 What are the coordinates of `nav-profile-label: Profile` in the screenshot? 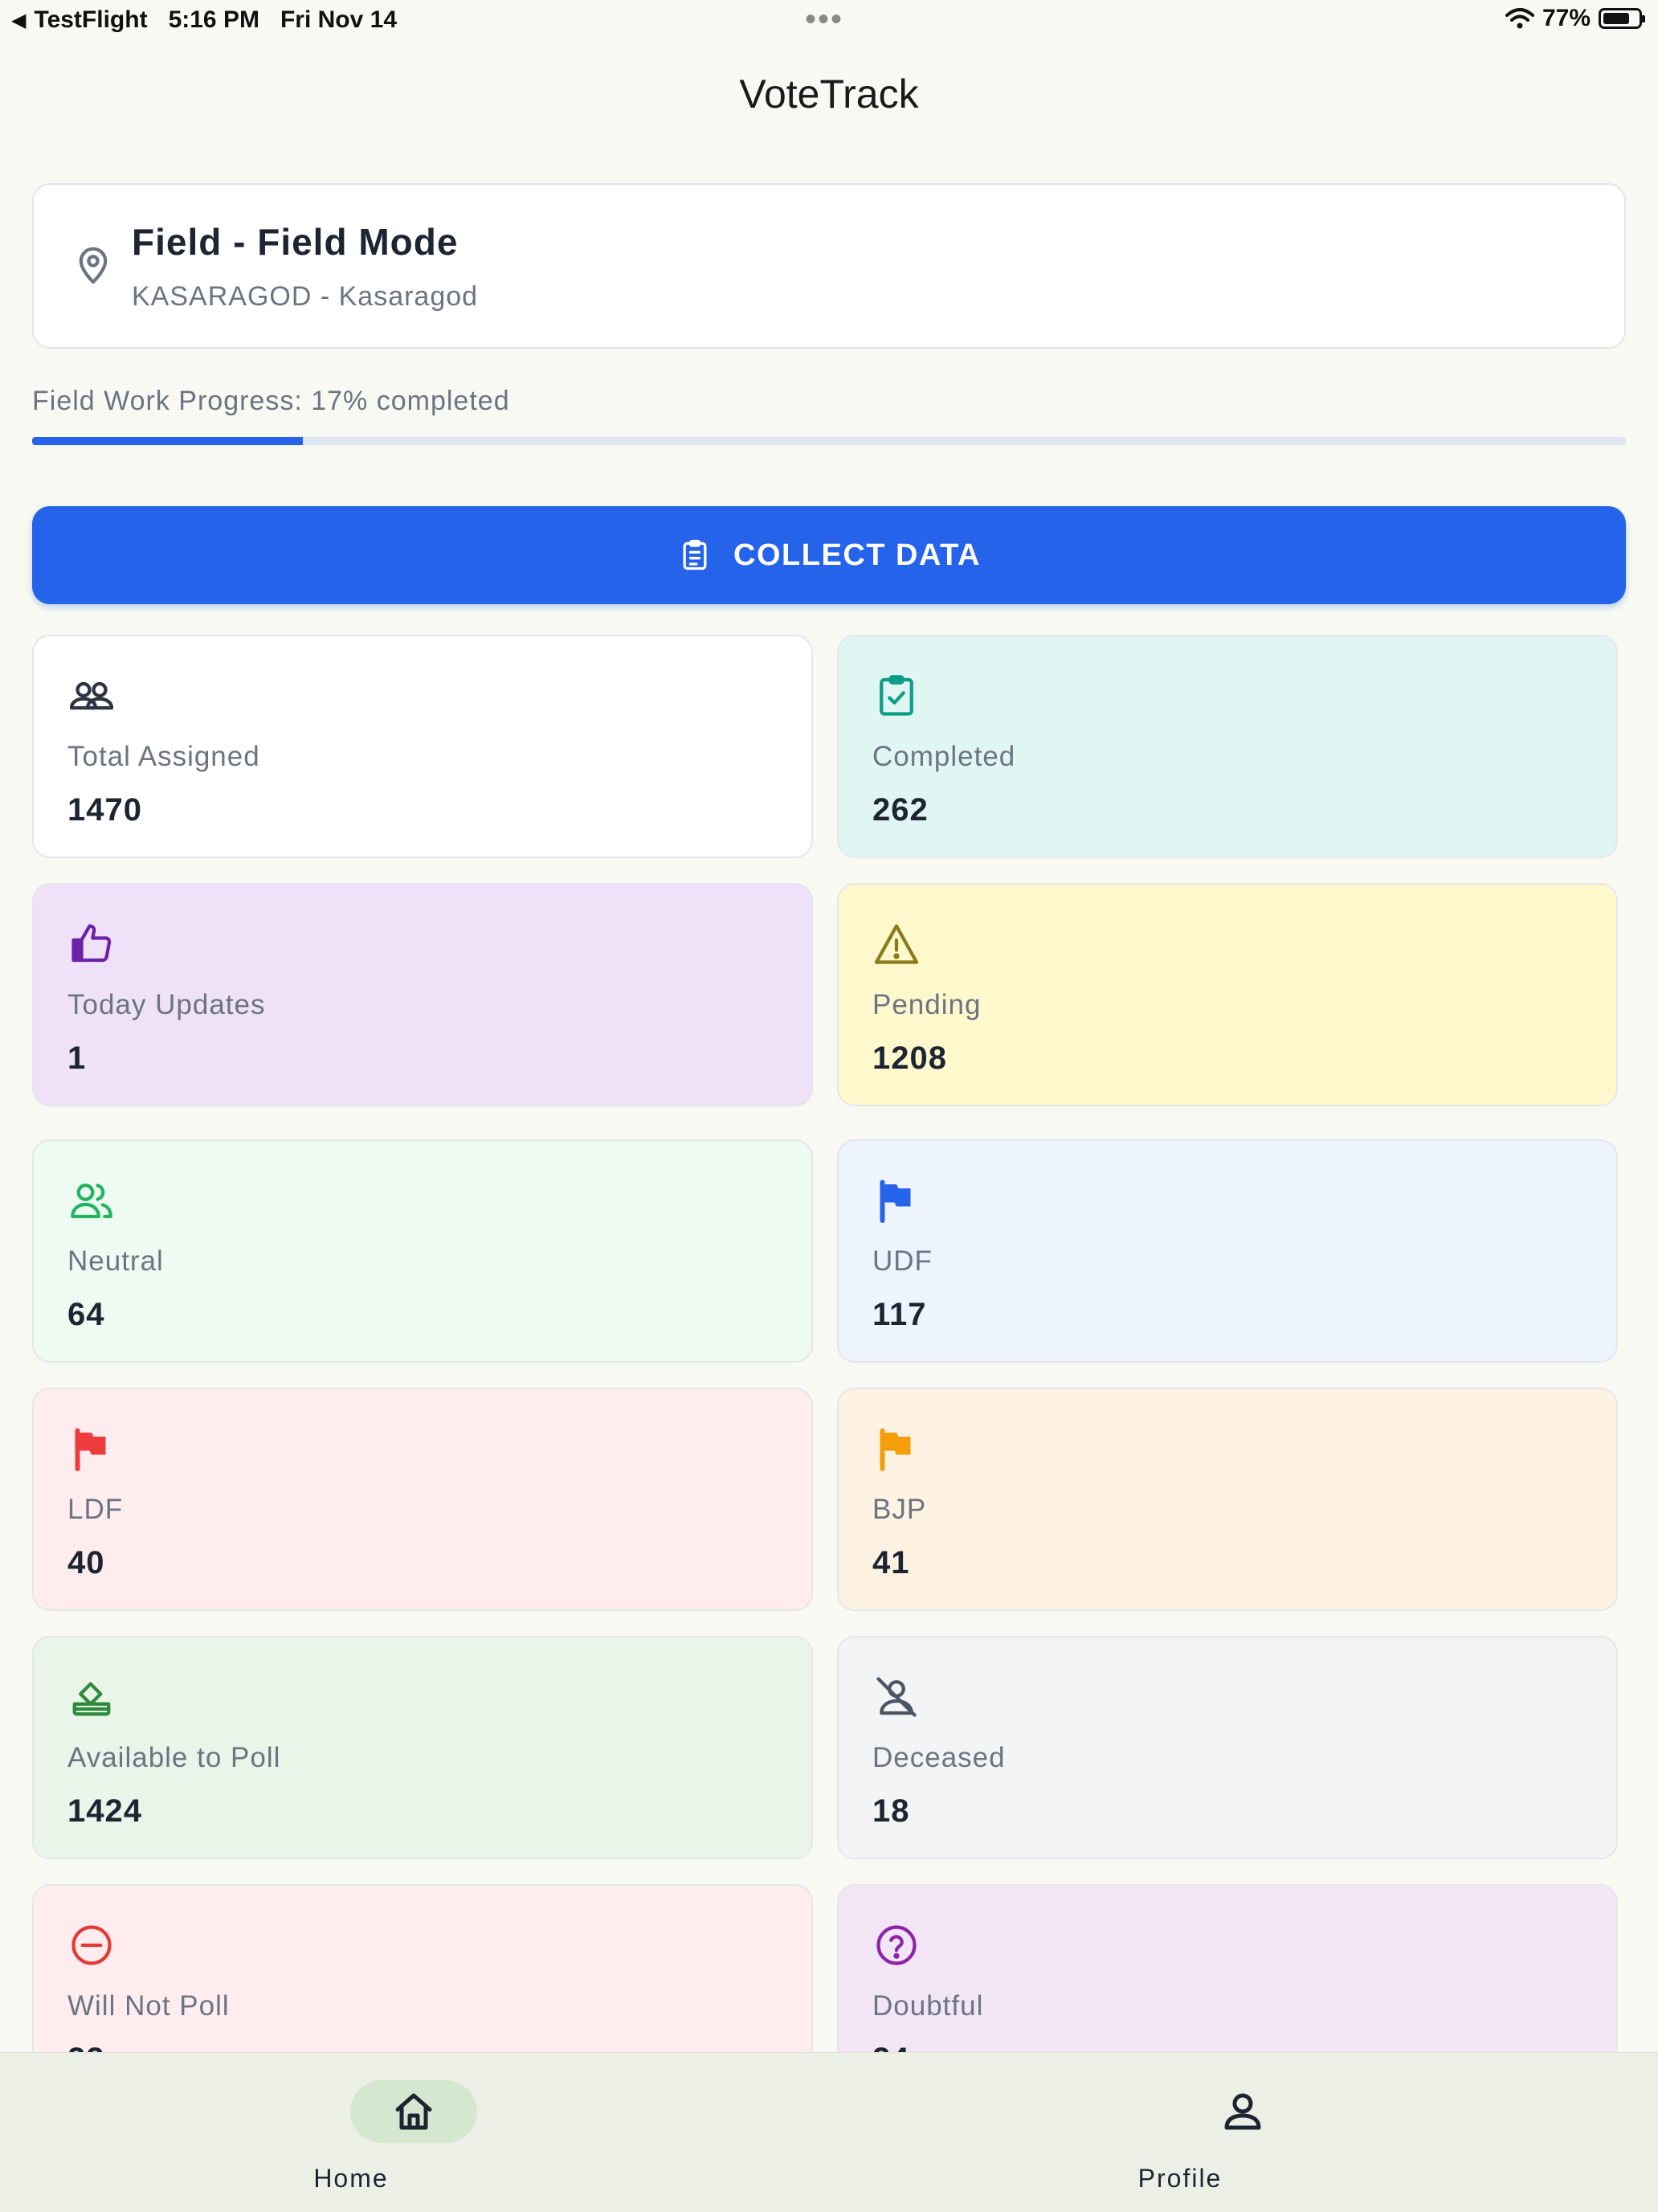 It's located at (1180, 2178).